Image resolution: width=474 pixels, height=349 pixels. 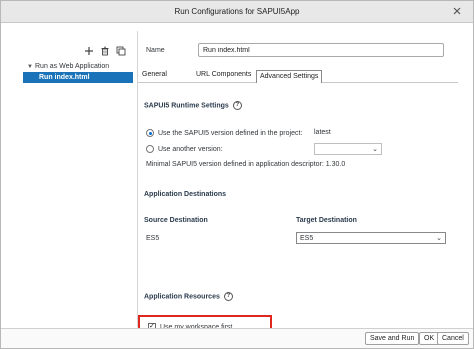 I want to click on tree-group-web-application: ▼ Run as Web Application, so click(x=78, y=66).